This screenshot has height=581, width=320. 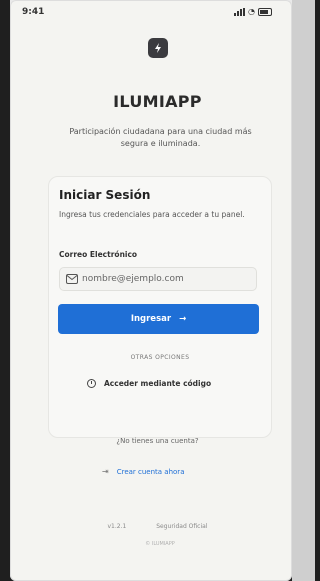 What do you see at coordinates (158, 383) in the screenshot?
I see `code-access-label: Acceder mediante código` at bounding box center [158, 383].